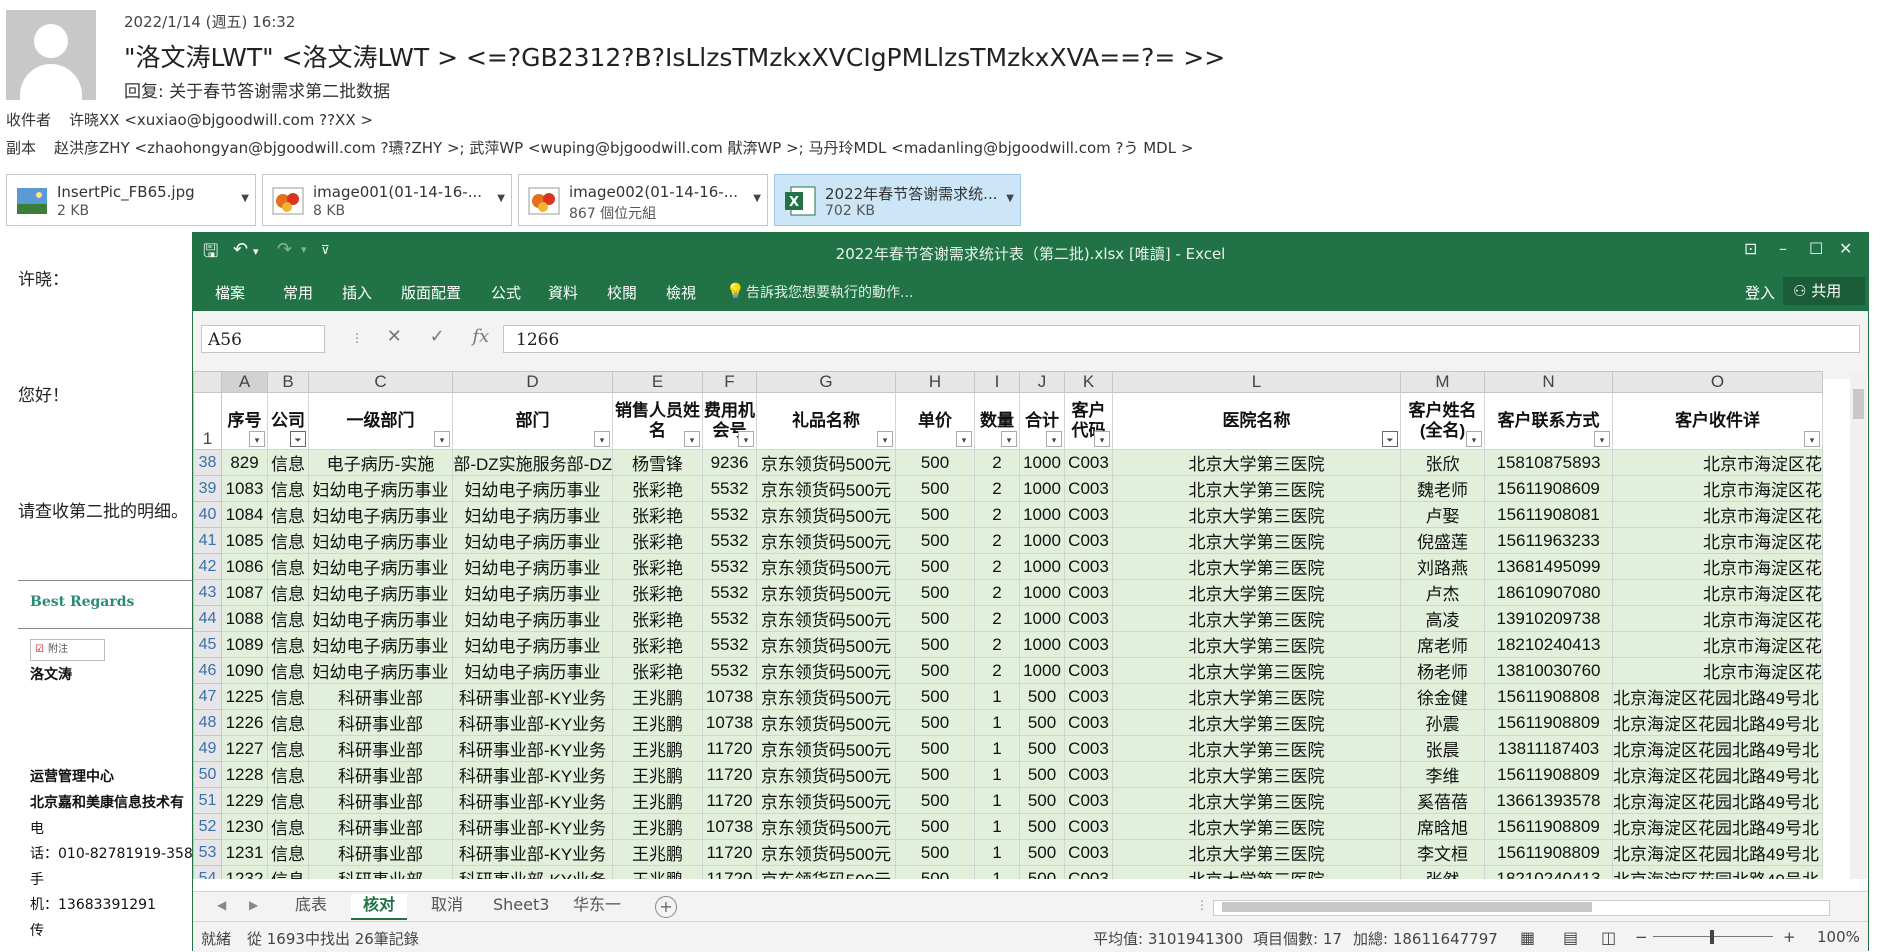 This screenshot has width=1888, height=952. What do you see at coordinates (288, 382) in the screenshot?
I see `column-header: B` at bounding box center [288, 382].